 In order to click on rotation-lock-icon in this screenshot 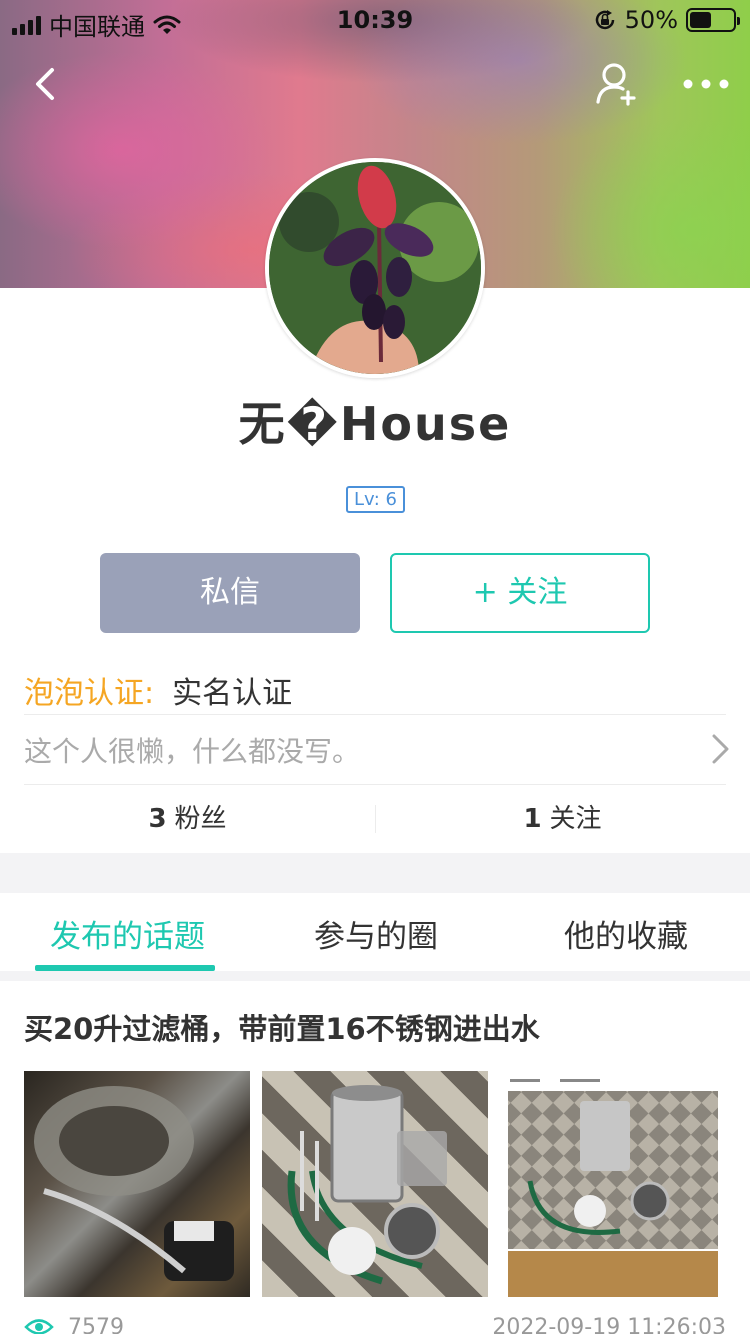, I will do `click(604, 20)`.